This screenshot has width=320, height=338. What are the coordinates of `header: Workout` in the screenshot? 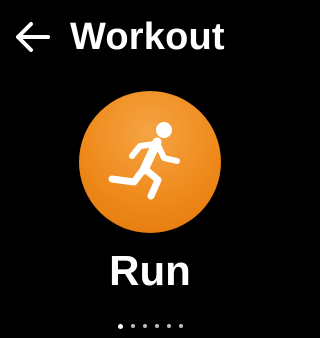 It's located at (150, 37).